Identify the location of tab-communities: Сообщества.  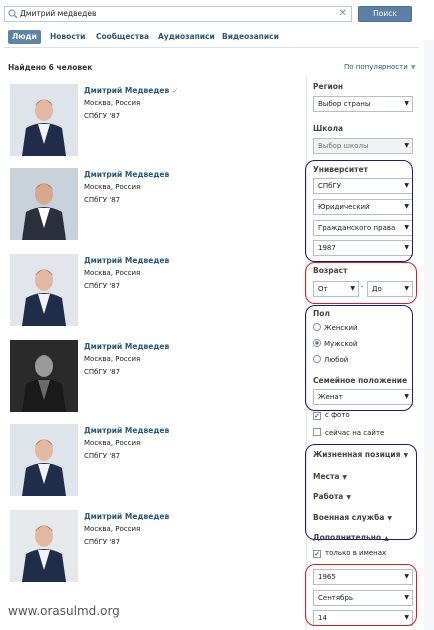
(122, 37).